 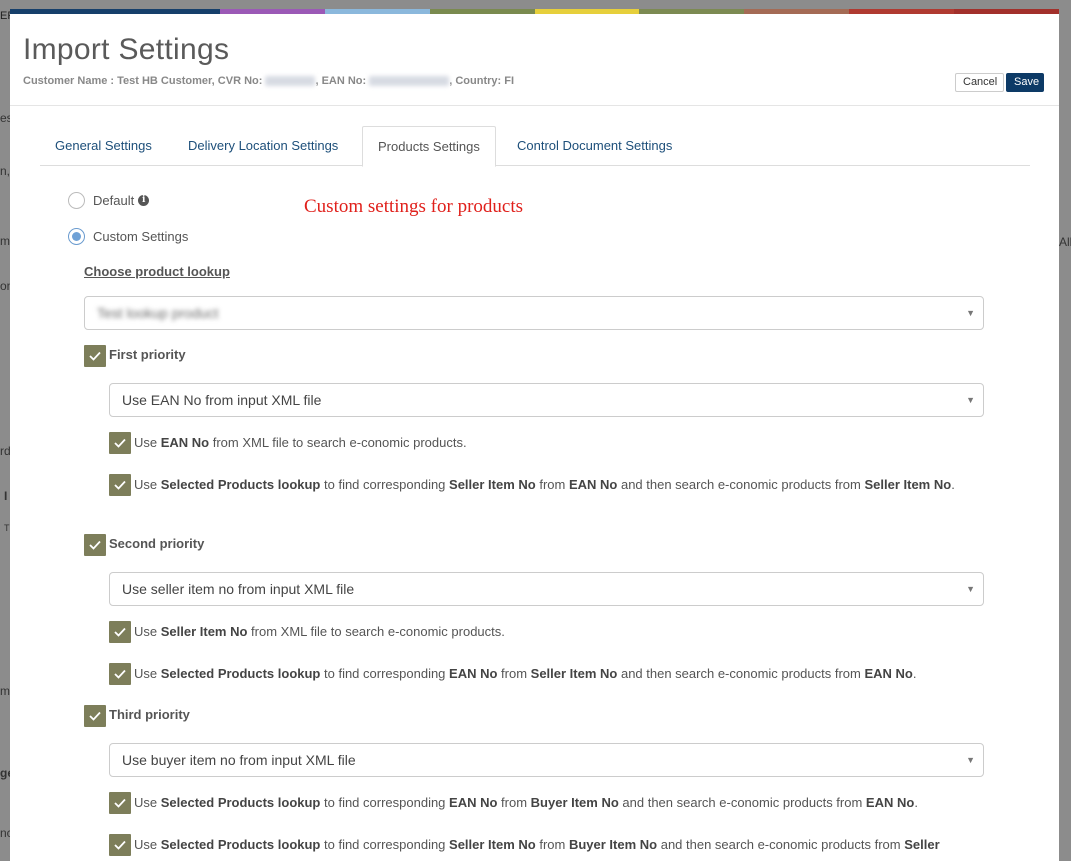 I want to click on product-lookup-select: Test lookup product ▼, so click(x=534, y=313).